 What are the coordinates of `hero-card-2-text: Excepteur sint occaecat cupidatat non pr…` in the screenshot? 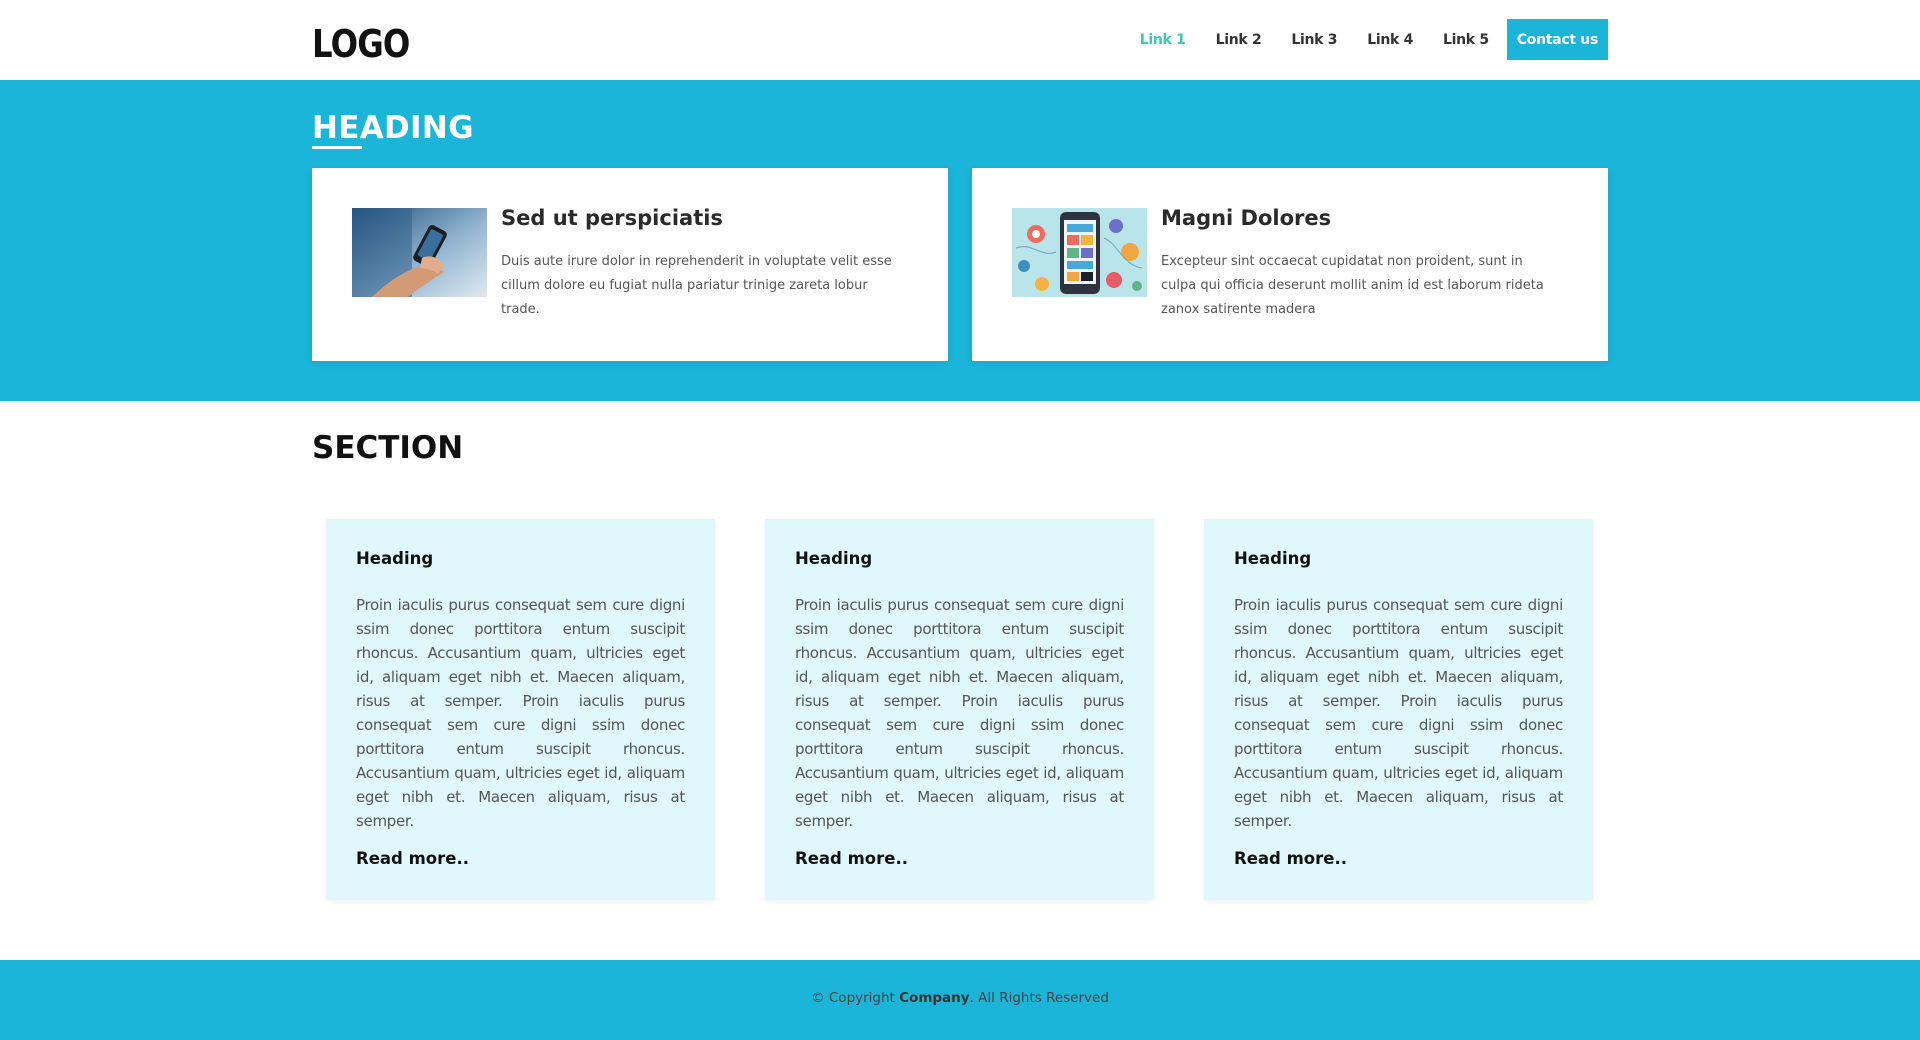 It's located at (1352, 285).